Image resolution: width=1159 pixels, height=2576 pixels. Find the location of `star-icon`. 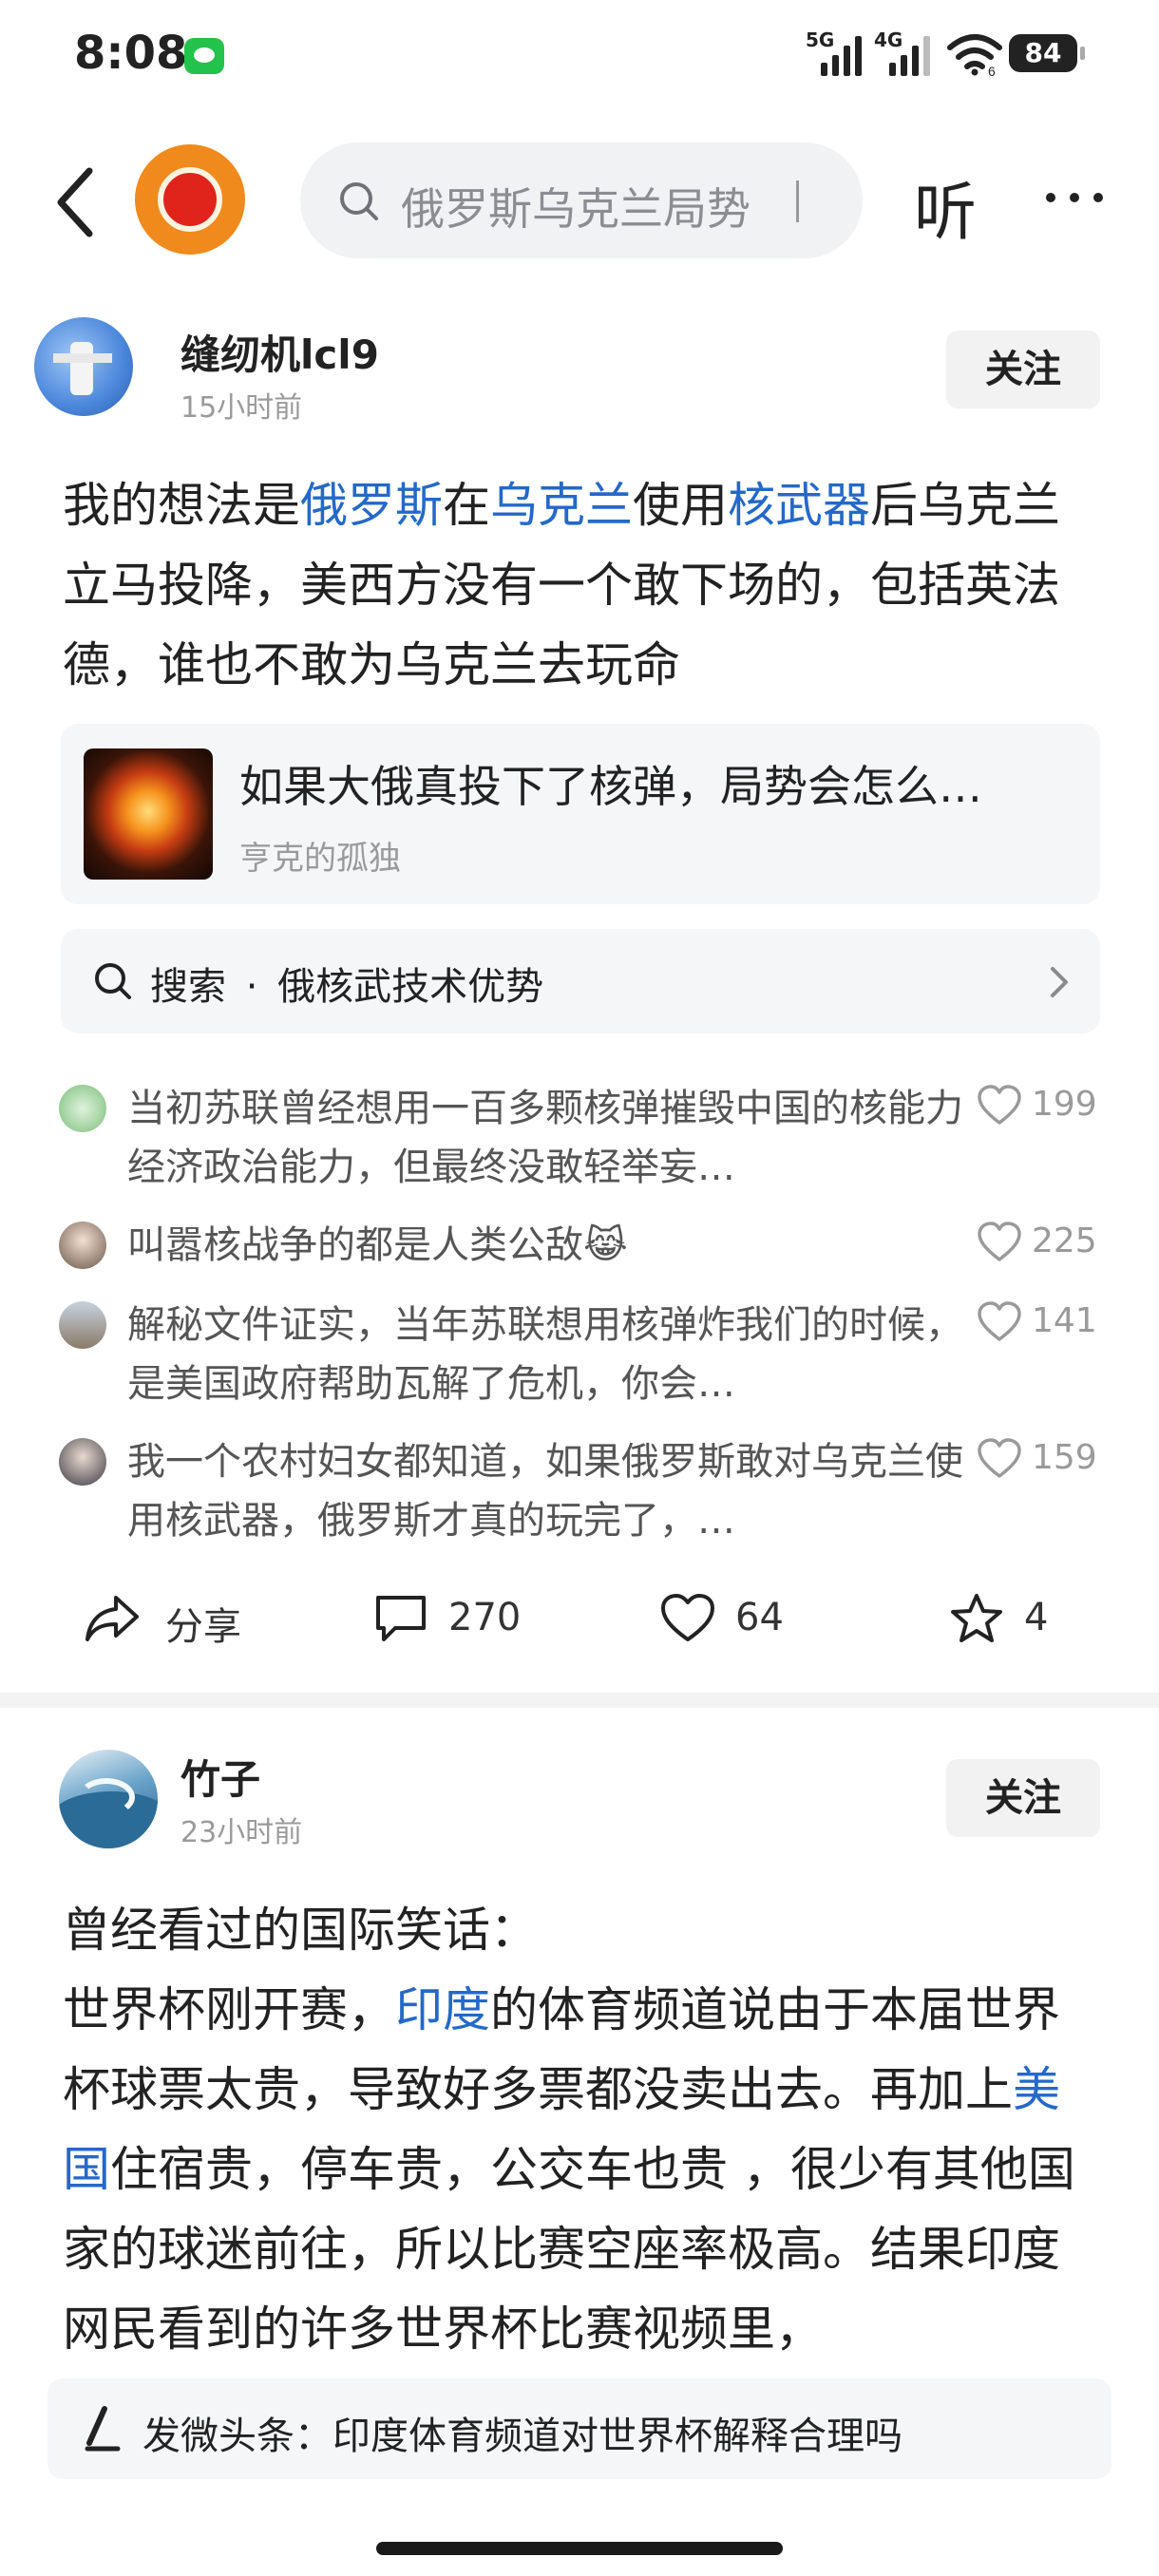

star-icon is located at coordinates (976, 1618).